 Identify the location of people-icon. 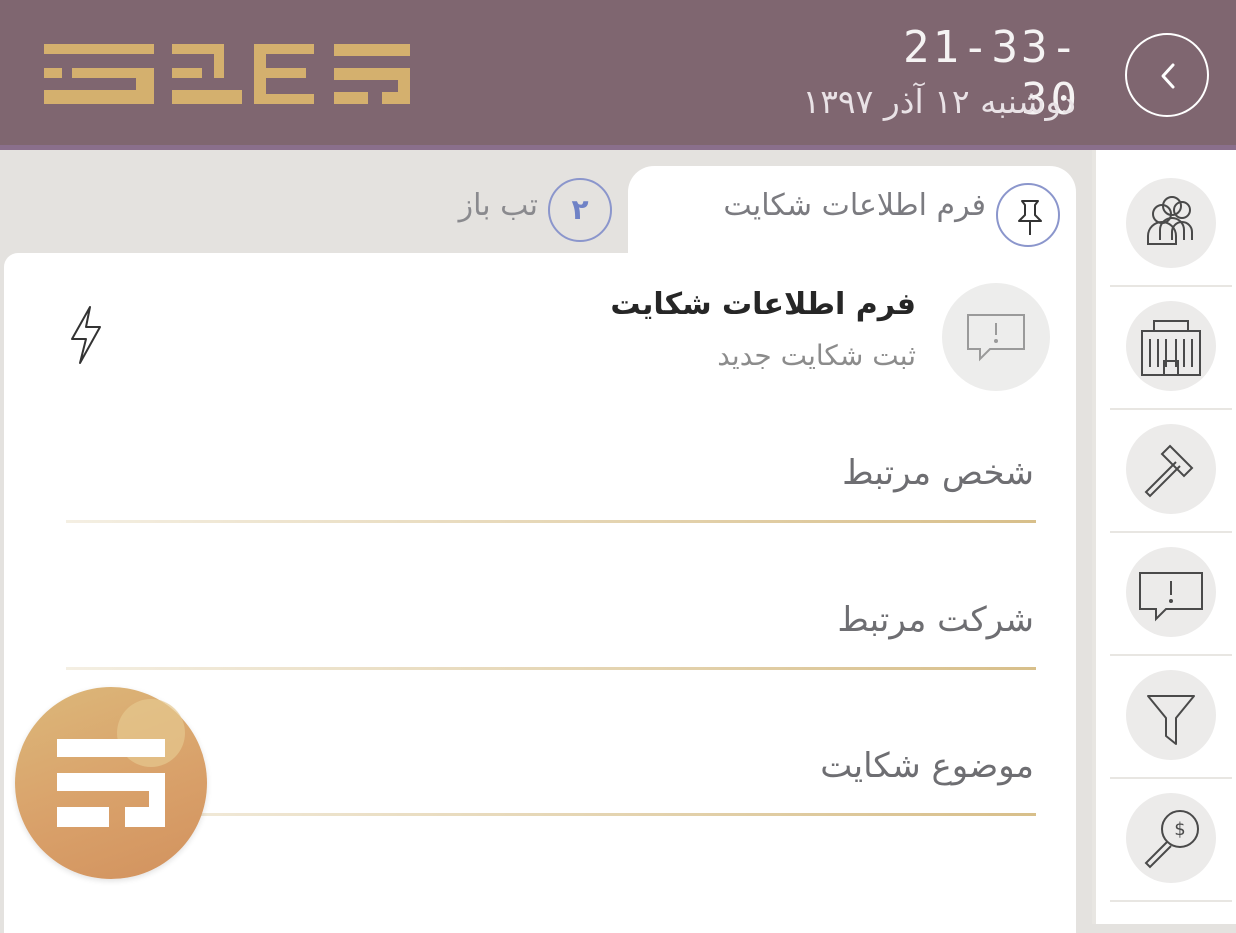
(1170, 220).